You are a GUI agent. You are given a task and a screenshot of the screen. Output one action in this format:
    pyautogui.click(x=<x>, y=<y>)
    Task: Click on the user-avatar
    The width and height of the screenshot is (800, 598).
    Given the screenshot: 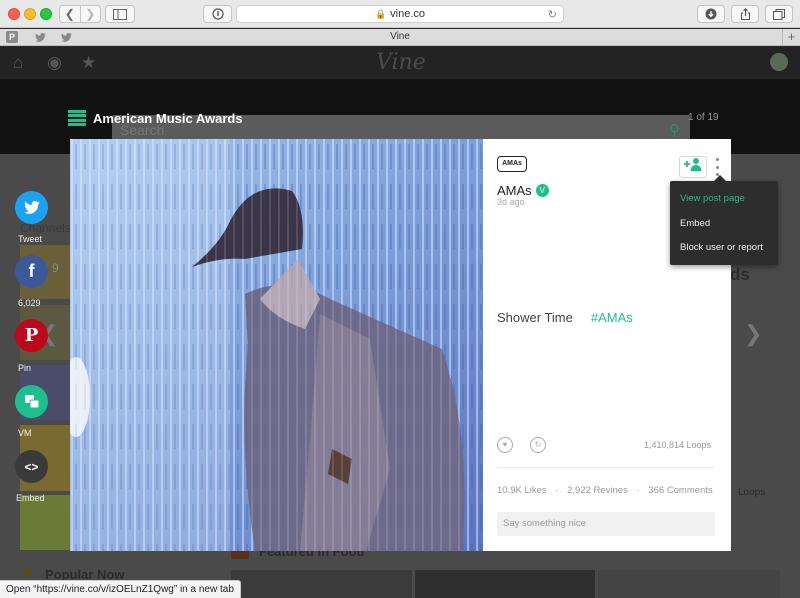 What is the action you would take?
    pyautogui.click(x=779, y=62)
    